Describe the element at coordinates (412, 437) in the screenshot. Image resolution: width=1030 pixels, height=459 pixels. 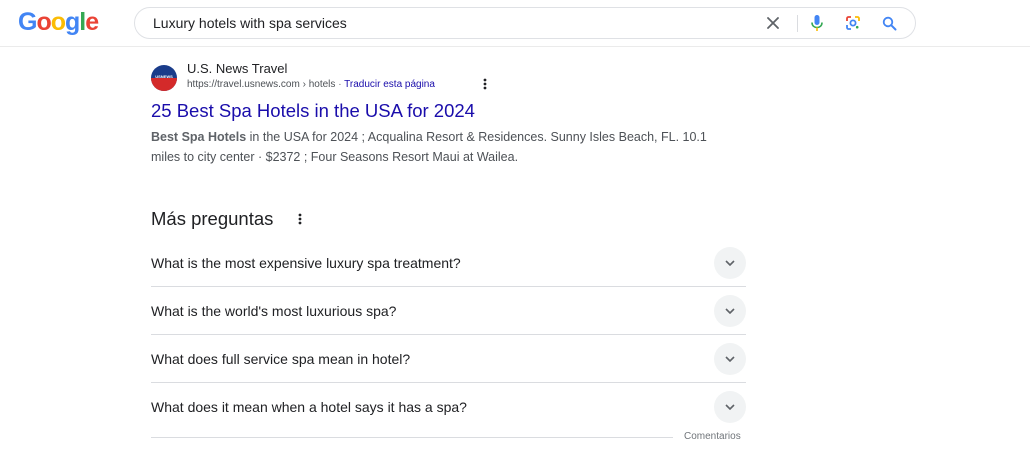
I see `paa-divider` at that location.